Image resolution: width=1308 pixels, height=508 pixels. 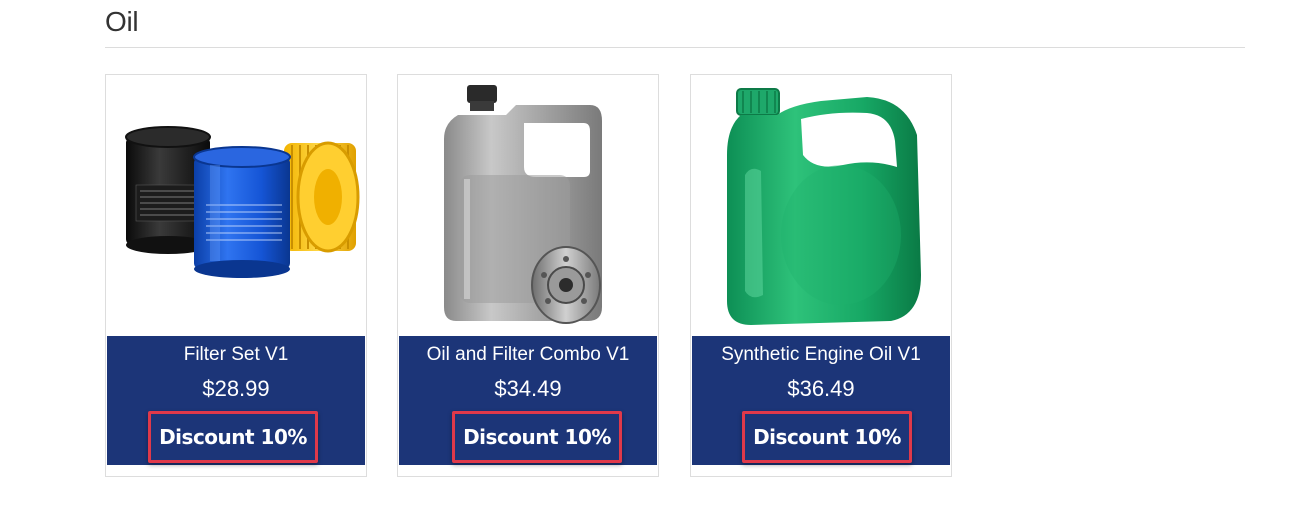 I want to click on section-divider, so click(x=675, y=47).